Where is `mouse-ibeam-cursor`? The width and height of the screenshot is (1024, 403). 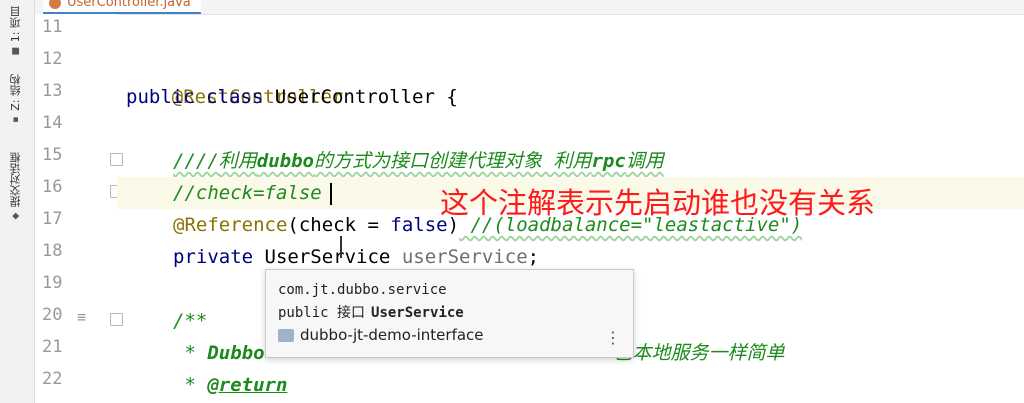 mouse-ibeam-cursor is located at coordinates (341, 247).